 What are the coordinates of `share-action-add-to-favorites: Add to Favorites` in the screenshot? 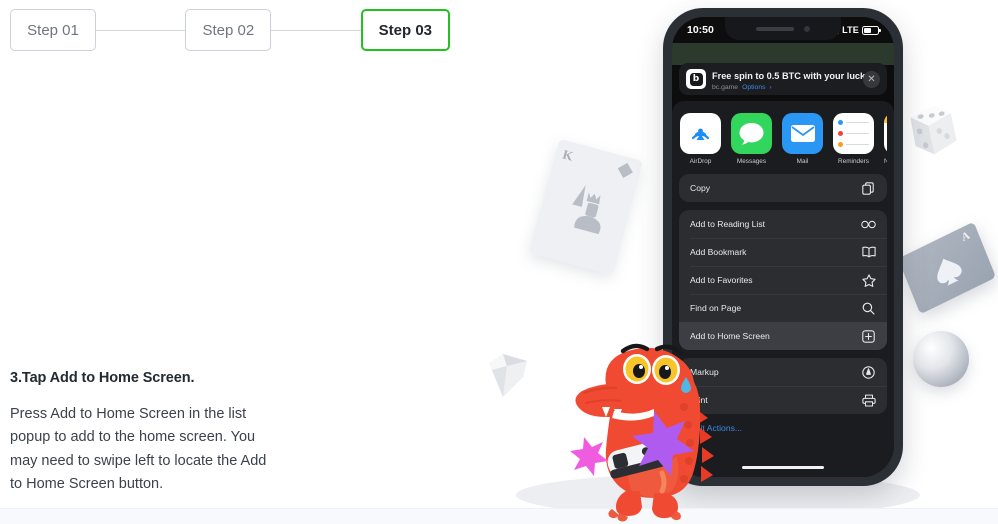 It's located at (783, 280).